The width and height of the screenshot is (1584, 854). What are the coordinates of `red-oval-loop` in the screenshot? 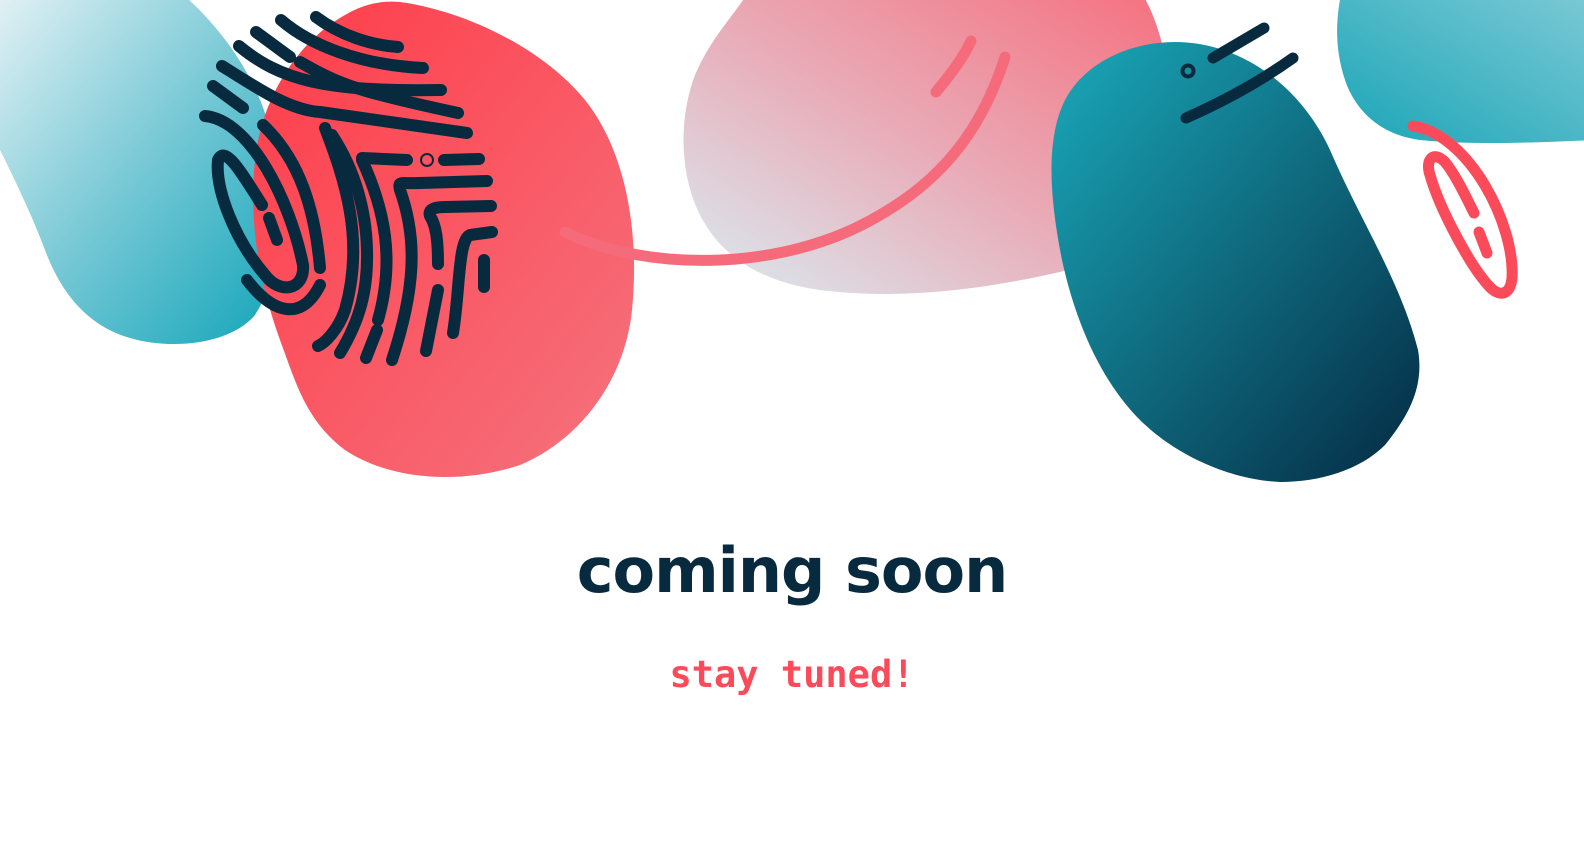 It's located at (1462, 209).